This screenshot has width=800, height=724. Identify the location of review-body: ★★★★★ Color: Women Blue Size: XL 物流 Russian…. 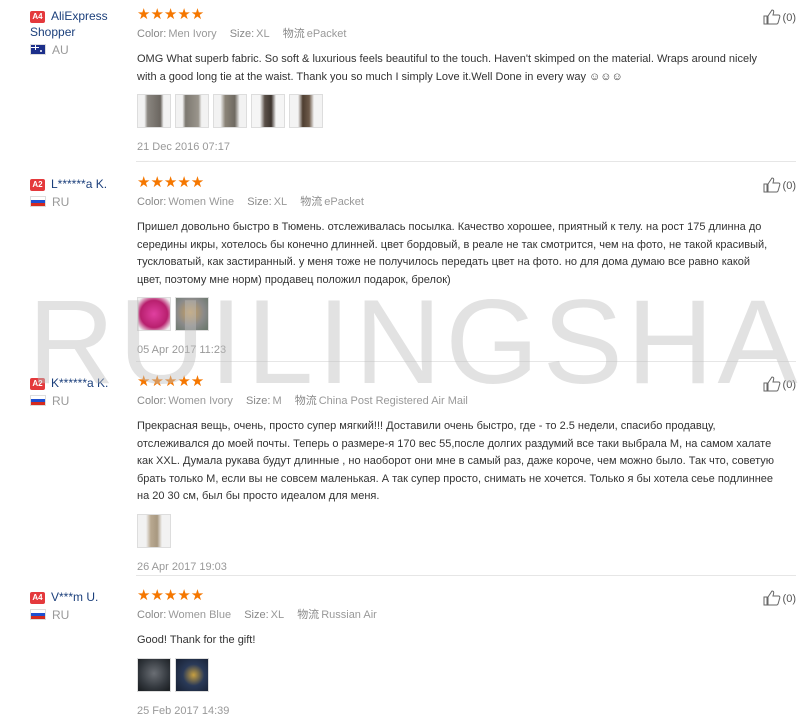
(457, 652).